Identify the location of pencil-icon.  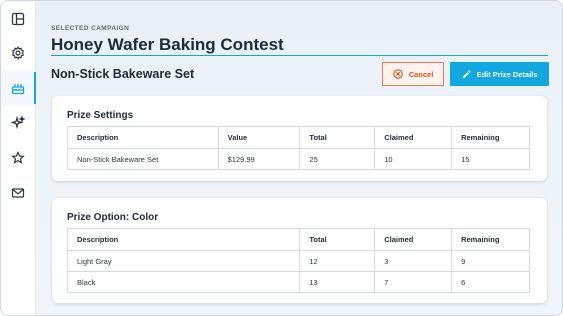
(466, 73).